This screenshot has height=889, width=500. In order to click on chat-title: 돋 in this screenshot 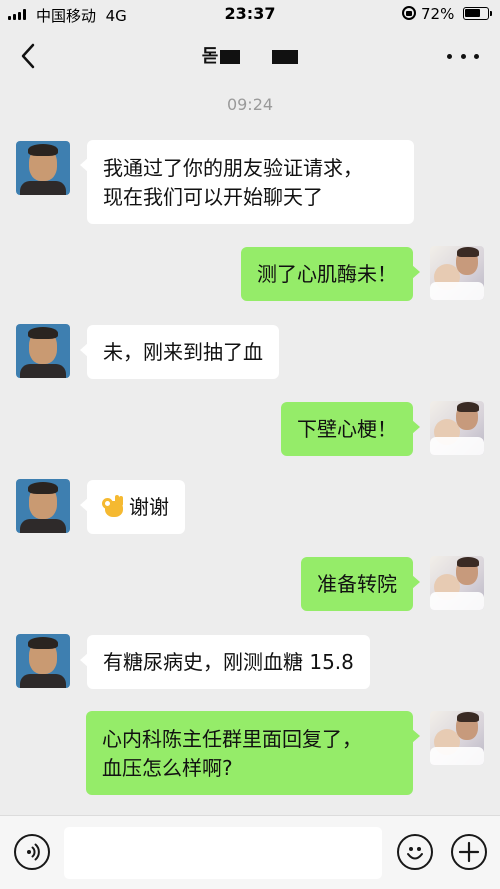, I will do `click(250, 55)`.